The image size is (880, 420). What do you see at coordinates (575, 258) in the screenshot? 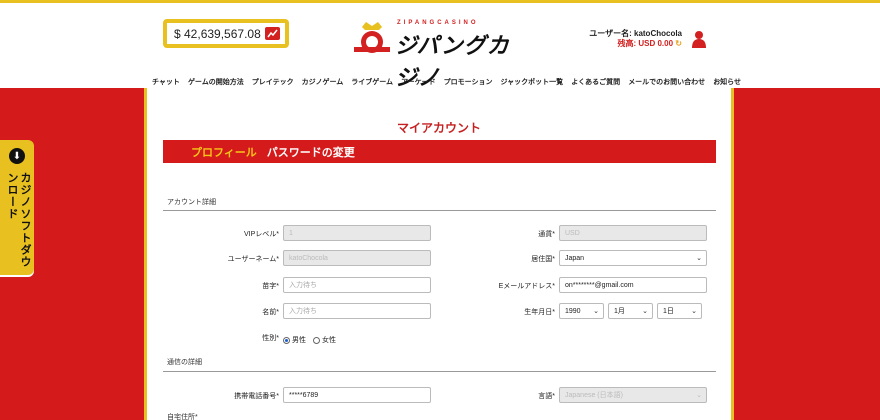
I see `country-value: Japan` at bounding box center [575, 258].